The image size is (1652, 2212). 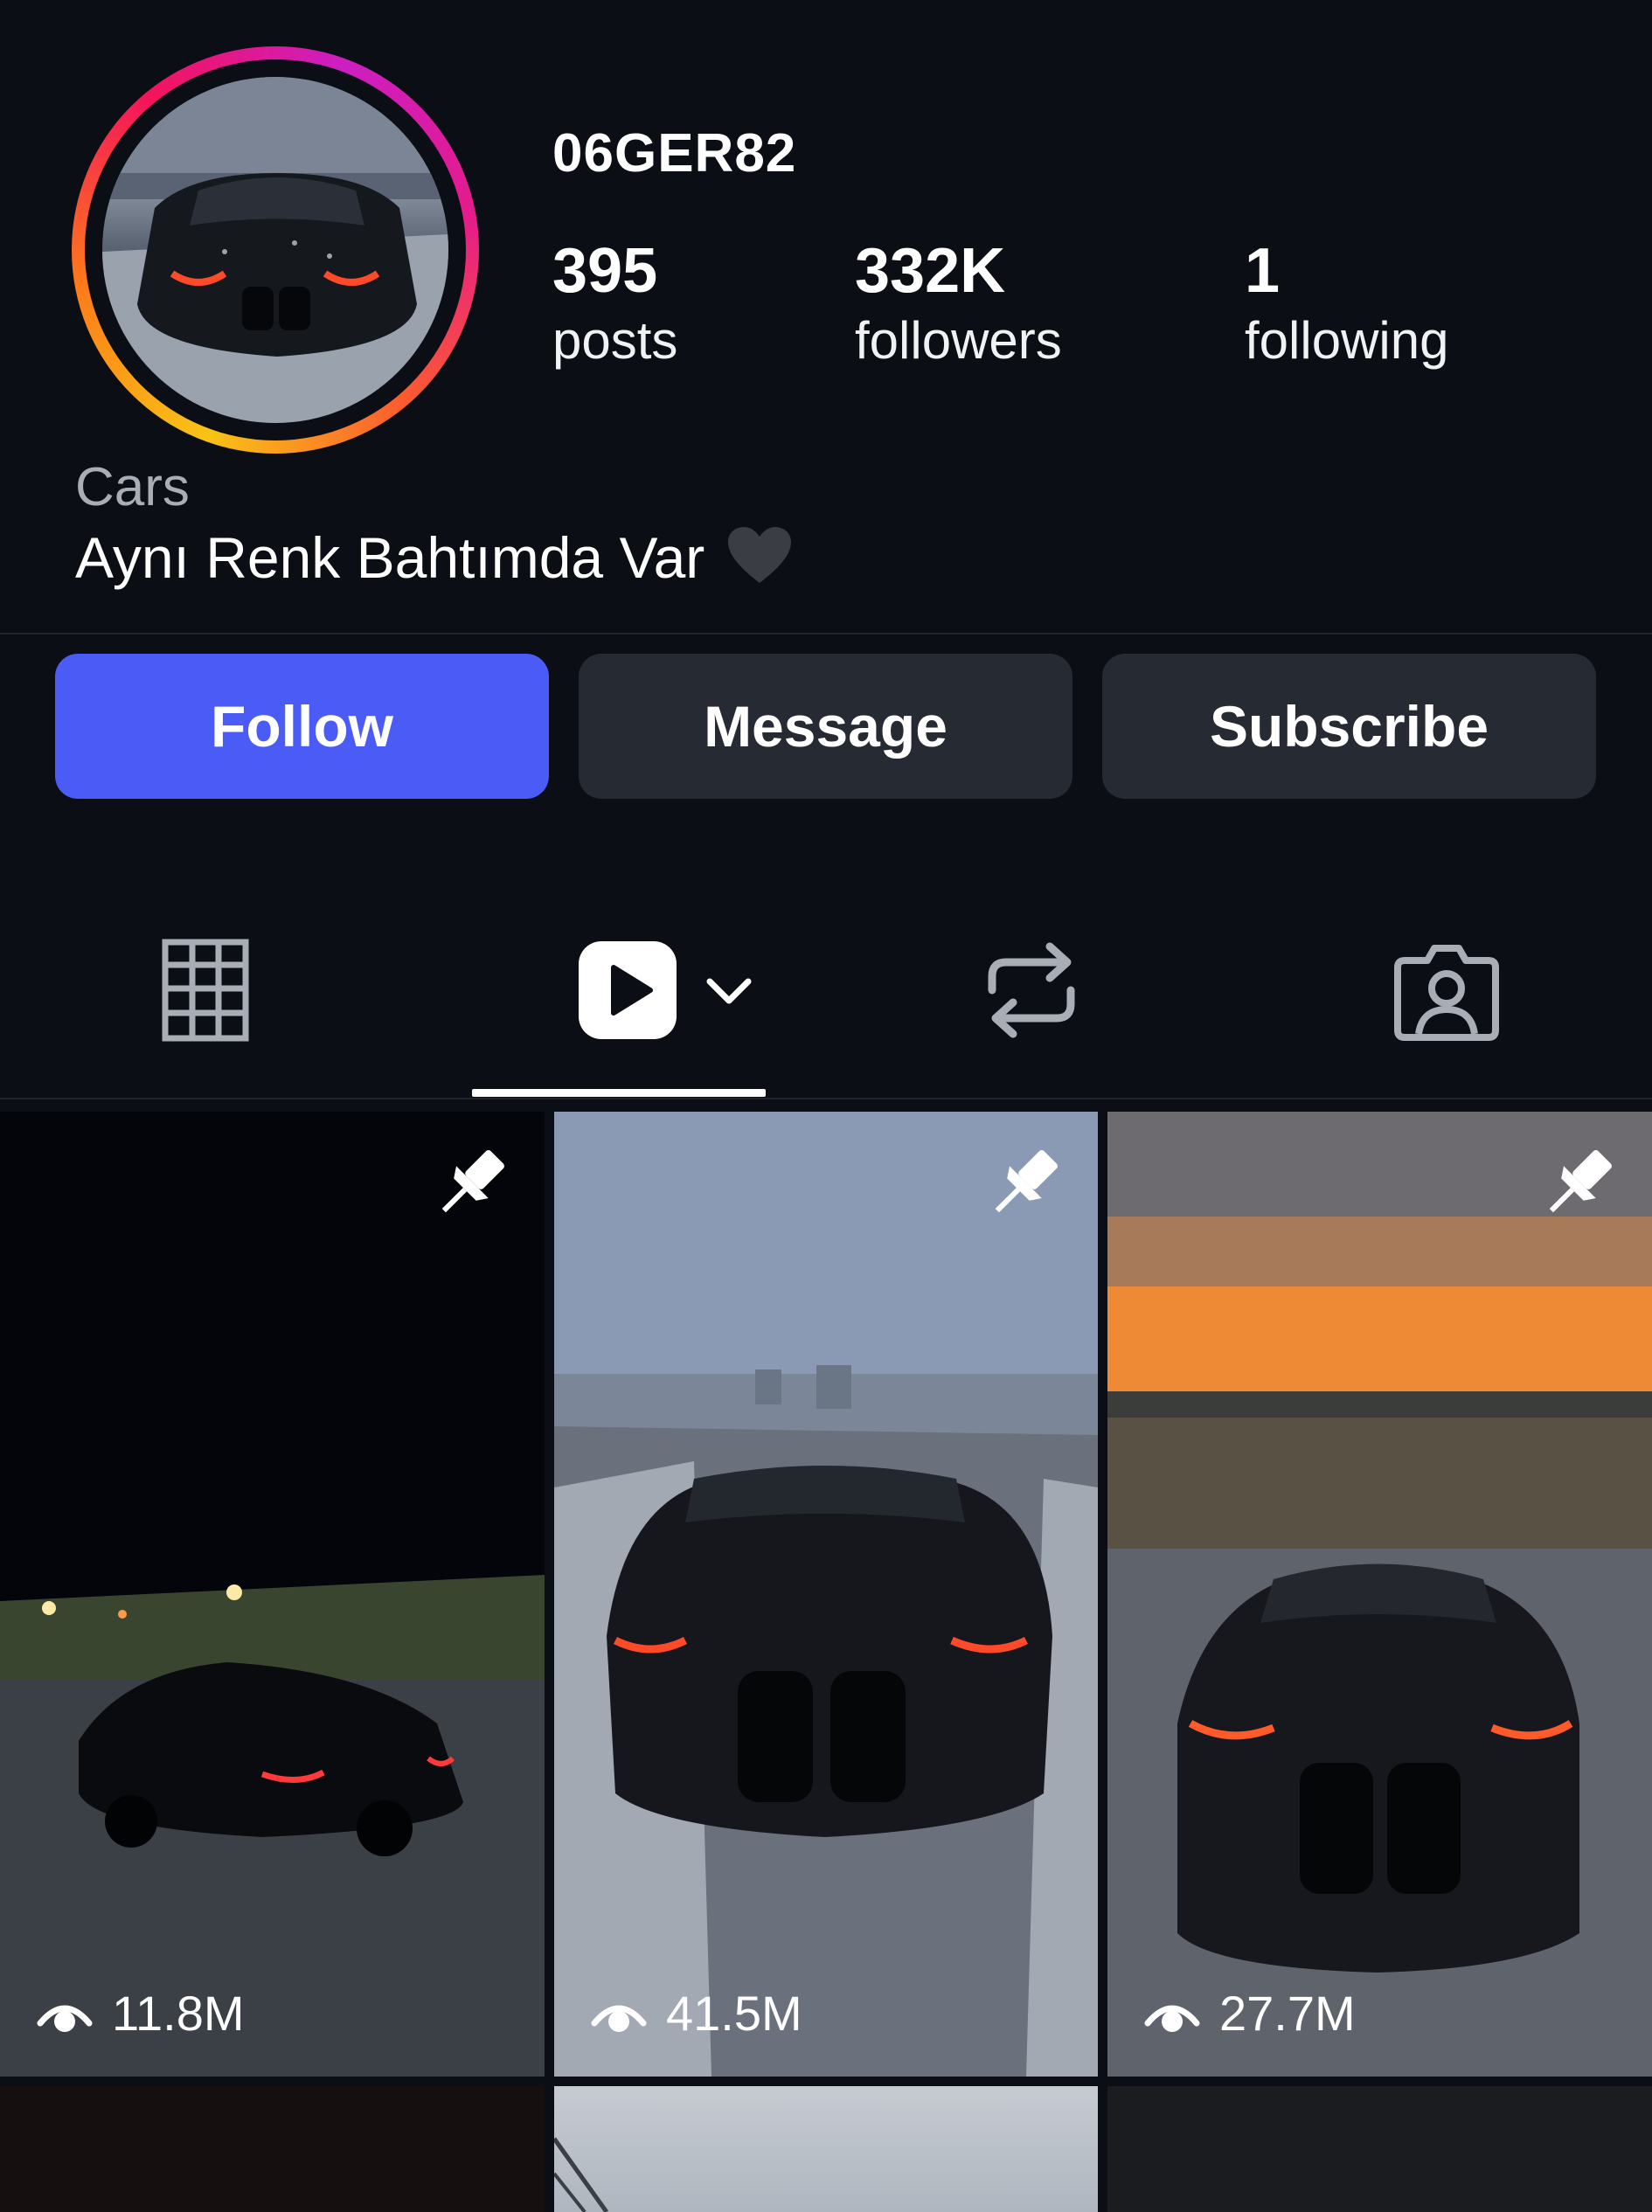 I want to click on stat-posts: 395 posts, so click(x=614, y=301).